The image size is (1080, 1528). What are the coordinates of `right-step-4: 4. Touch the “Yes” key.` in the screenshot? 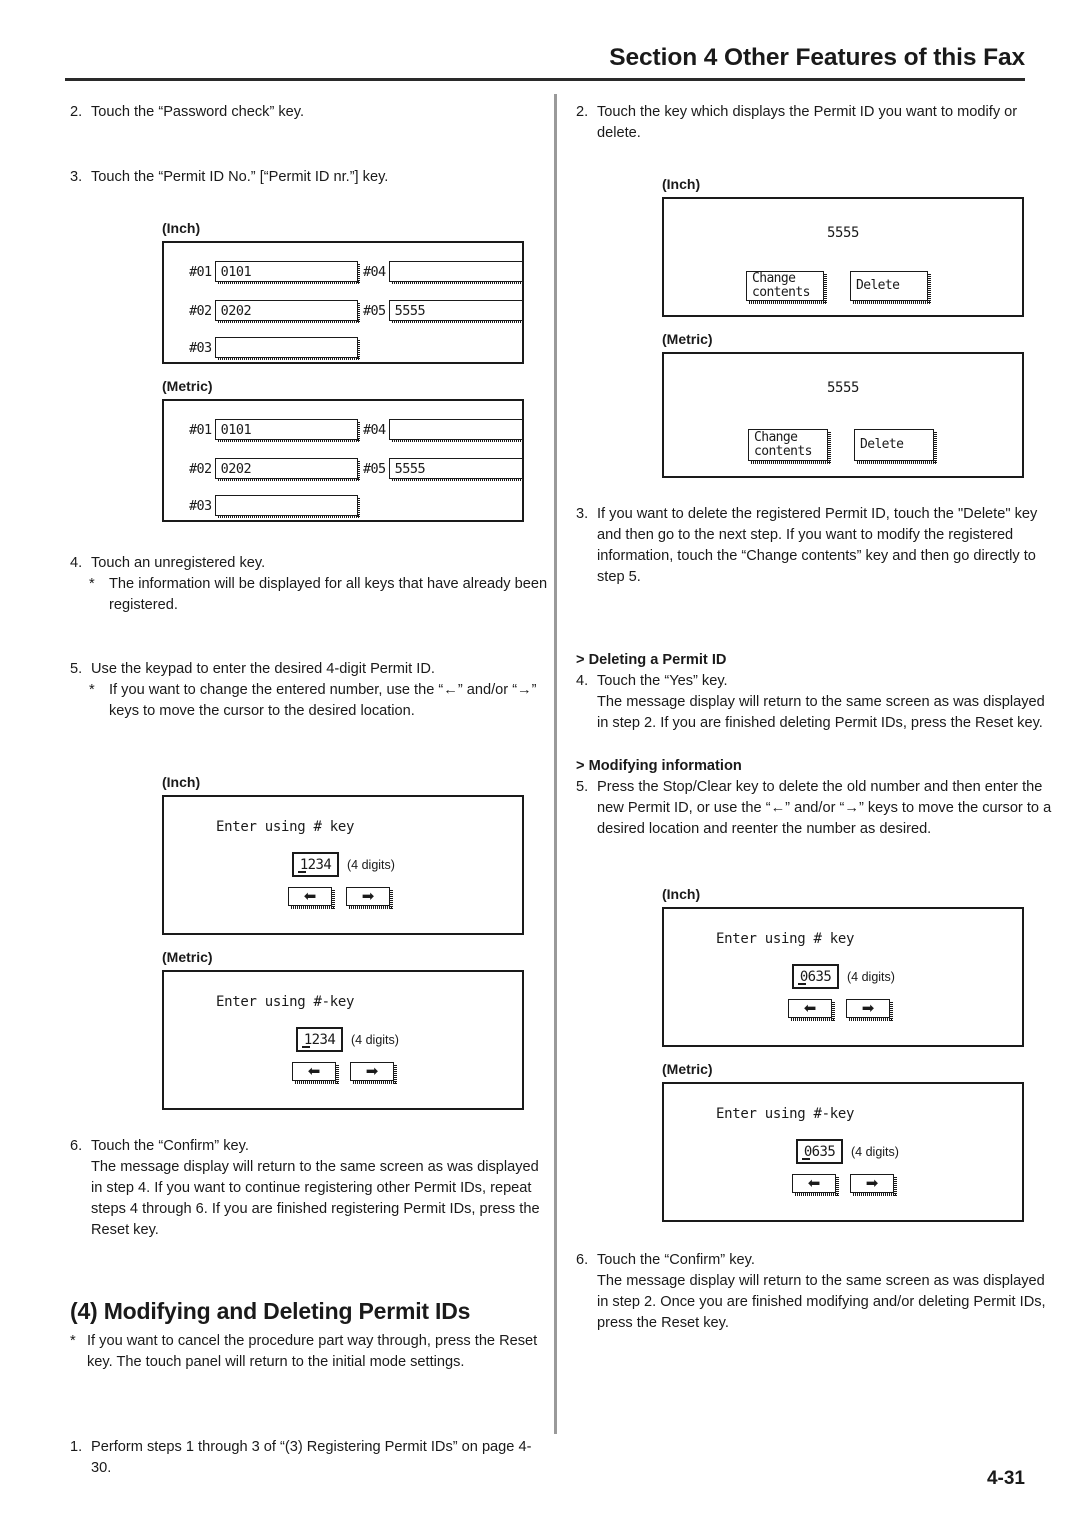 It's located at (816, 681).